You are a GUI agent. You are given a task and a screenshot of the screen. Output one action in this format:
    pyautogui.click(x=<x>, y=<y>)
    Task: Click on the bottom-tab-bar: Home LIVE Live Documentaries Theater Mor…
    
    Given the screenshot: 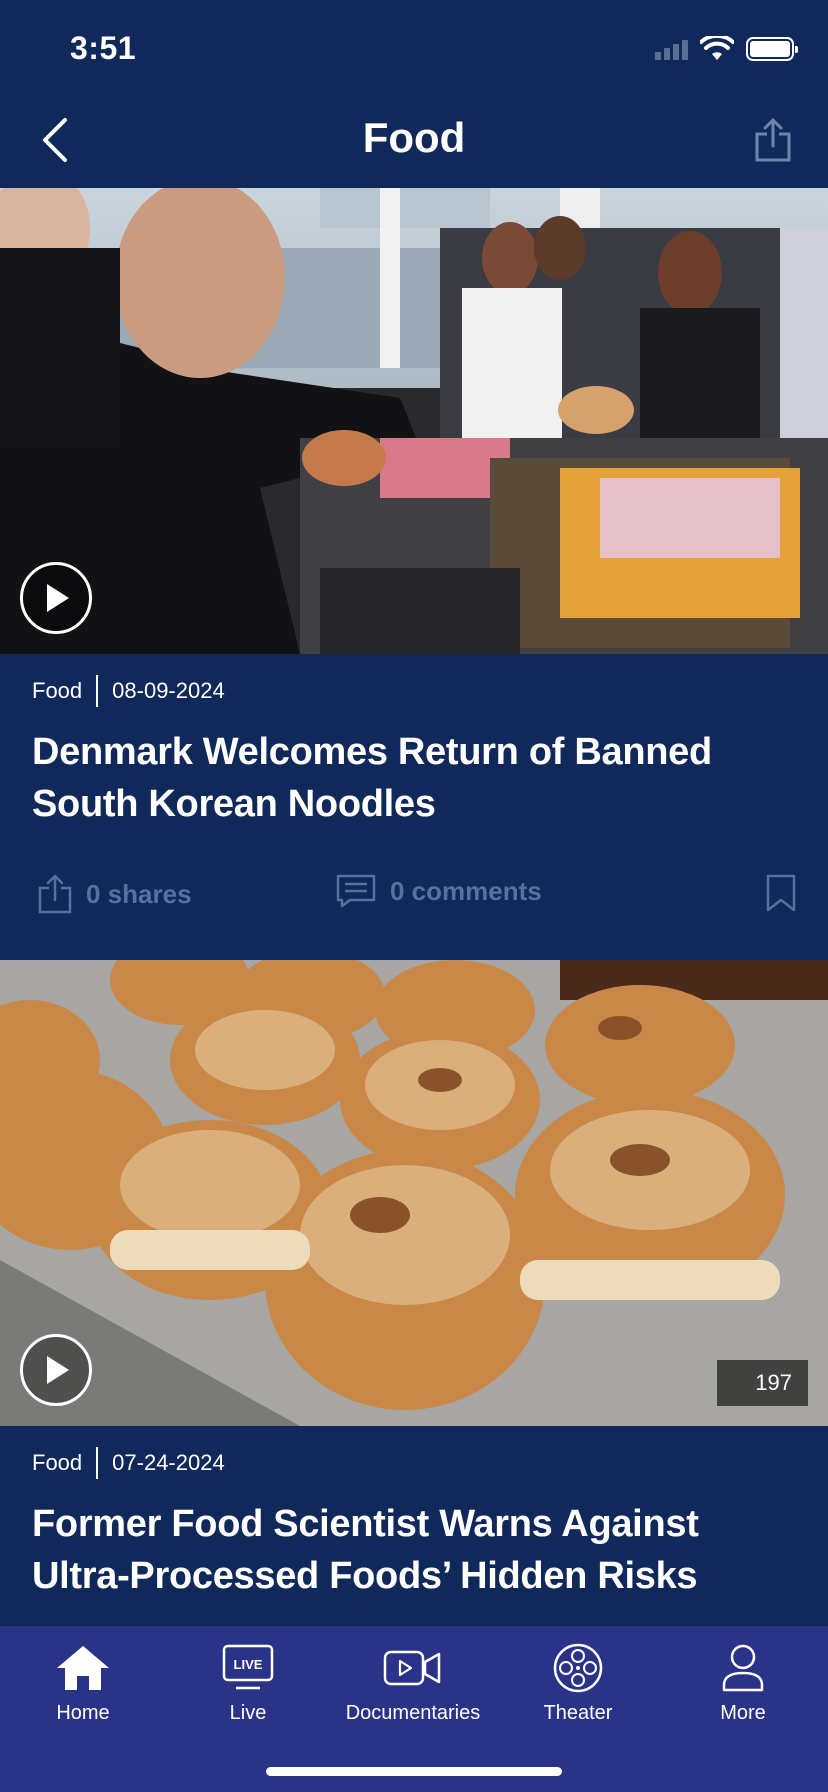 What is the action you would take?
    pyautogui.click(x=414, y=1709)
    